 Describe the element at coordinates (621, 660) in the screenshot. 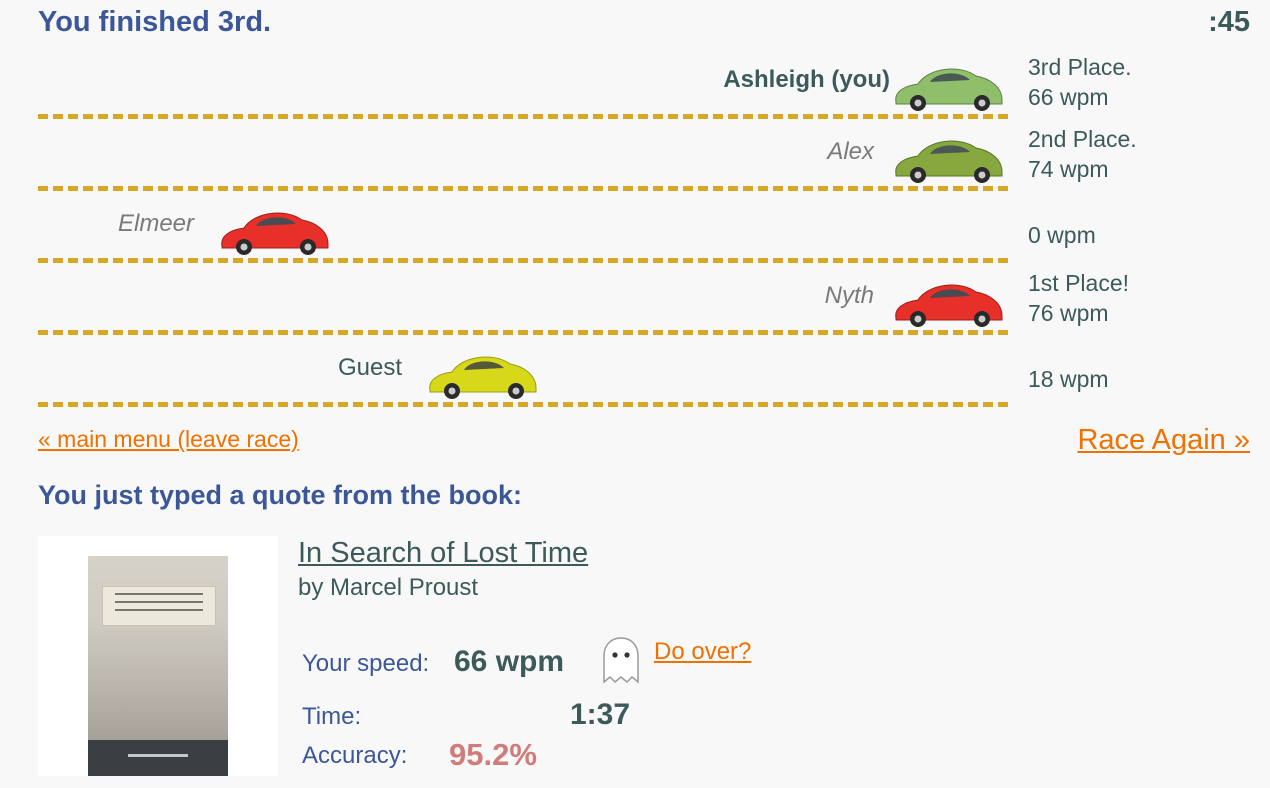

I see `ghost-icon` at that location.